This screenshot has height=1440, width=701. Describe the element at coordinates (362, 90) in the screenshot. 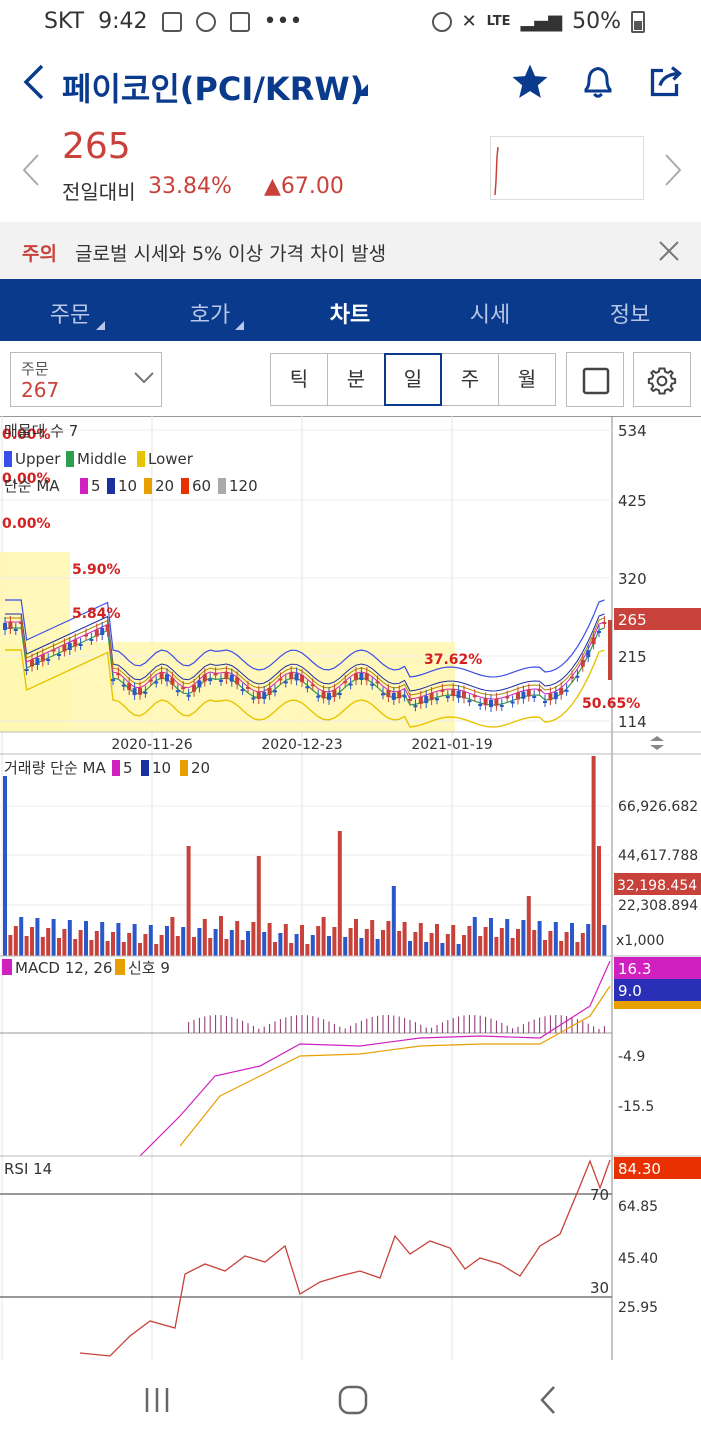

I see `title-dropdown-icon` at that location.